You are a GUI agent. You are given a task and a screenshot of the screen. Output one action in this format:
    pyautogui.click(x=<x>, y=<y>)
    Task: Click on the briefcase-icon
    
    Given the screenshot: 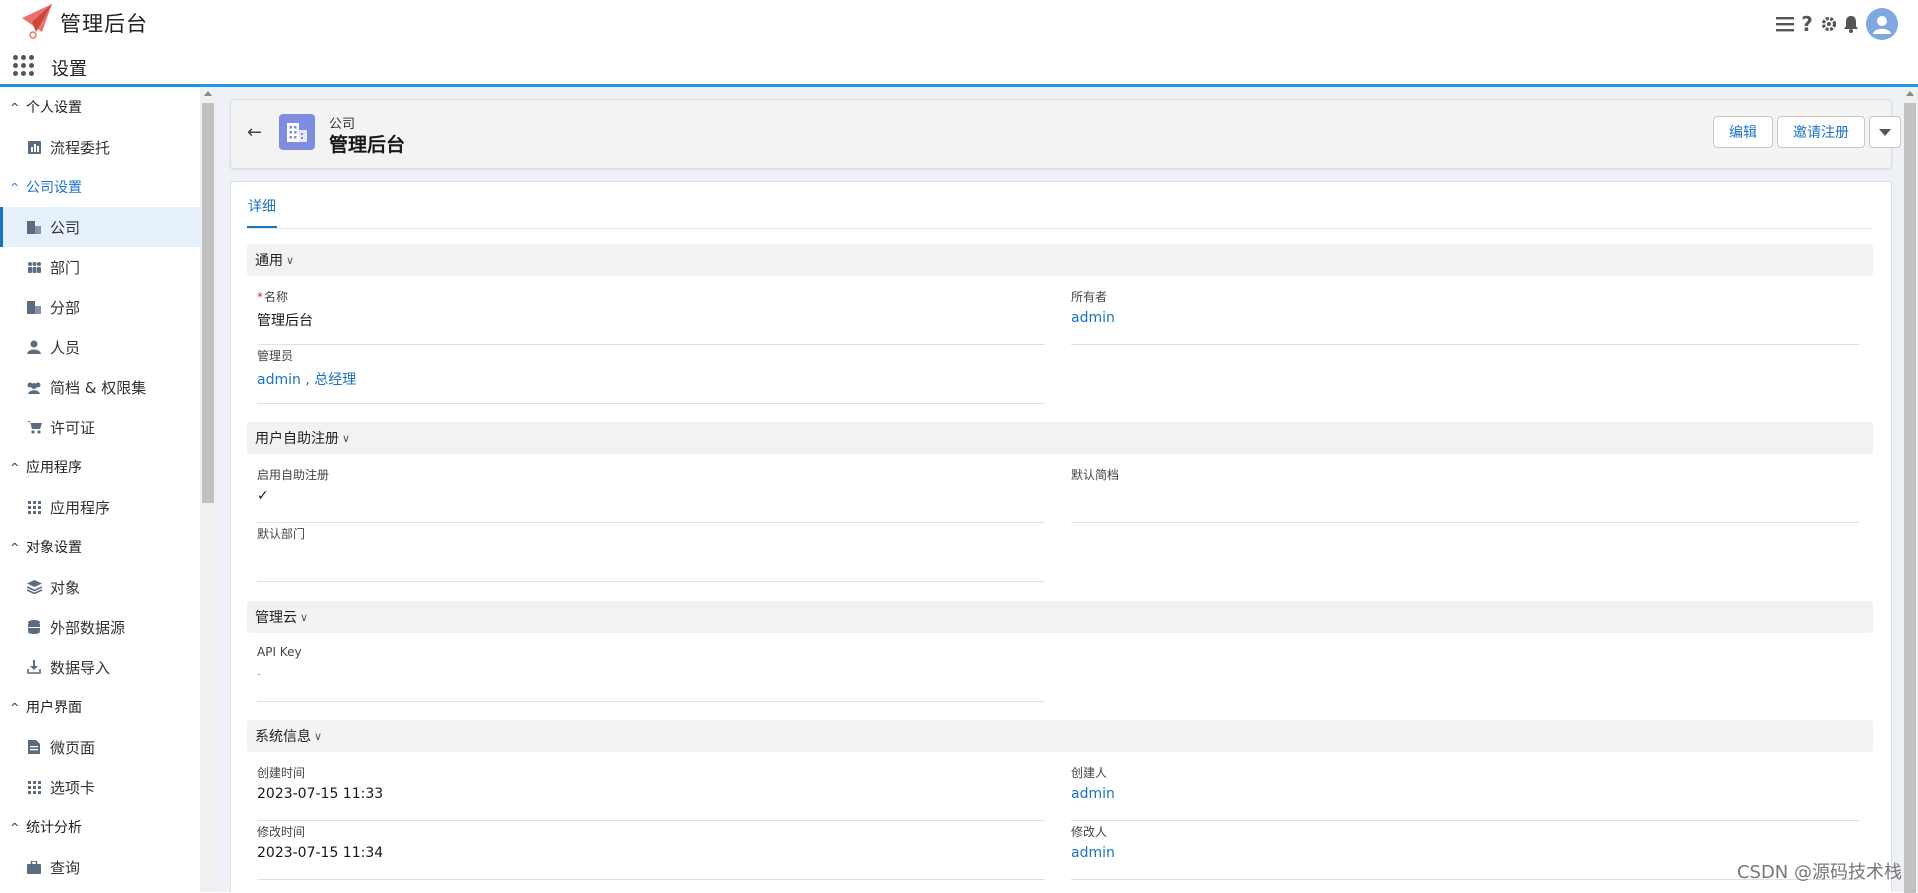 What is the action you would take?
    pyautogui.click(x=34, y=867)
    